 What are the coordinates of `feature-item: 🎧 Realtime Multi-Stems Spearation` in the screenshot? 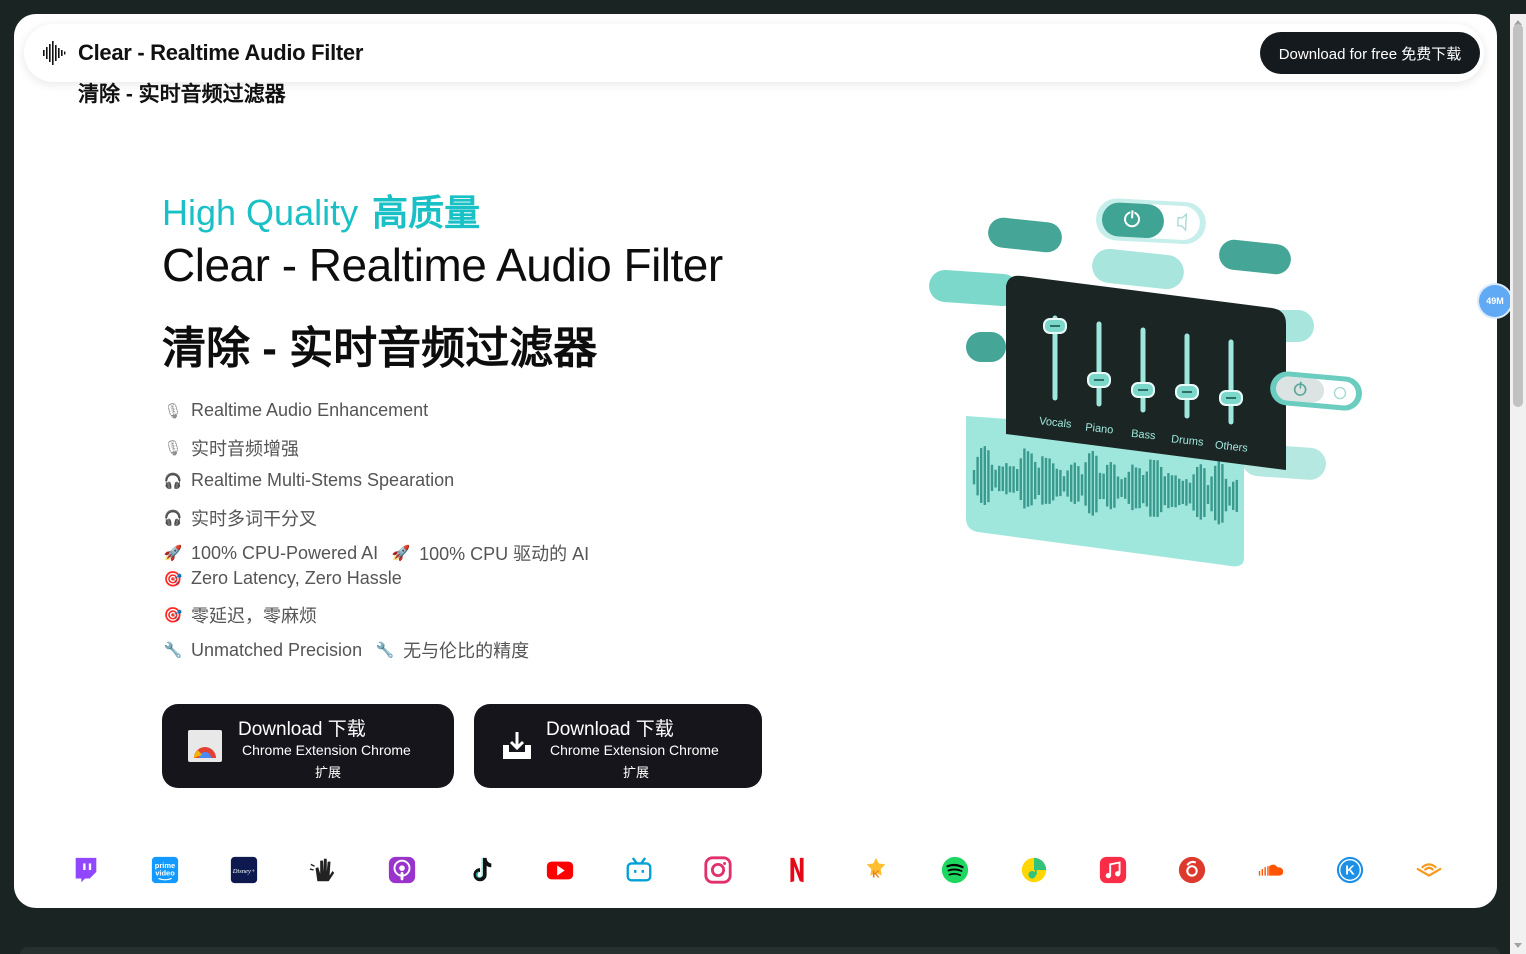 It's located at (308, 480).